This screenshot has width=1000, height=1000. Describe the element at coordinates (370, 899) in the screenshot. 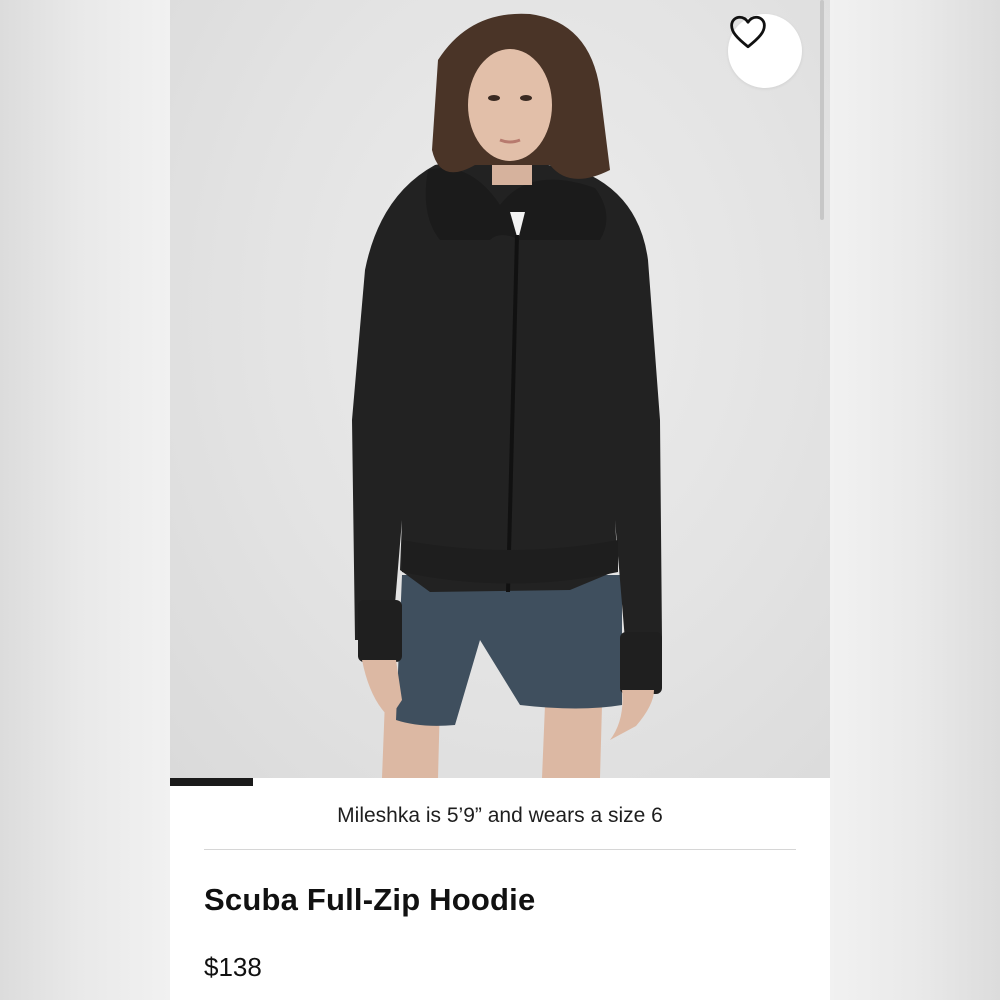

I see `product-title: Scuba Full-Zip Hoodie` at that location.